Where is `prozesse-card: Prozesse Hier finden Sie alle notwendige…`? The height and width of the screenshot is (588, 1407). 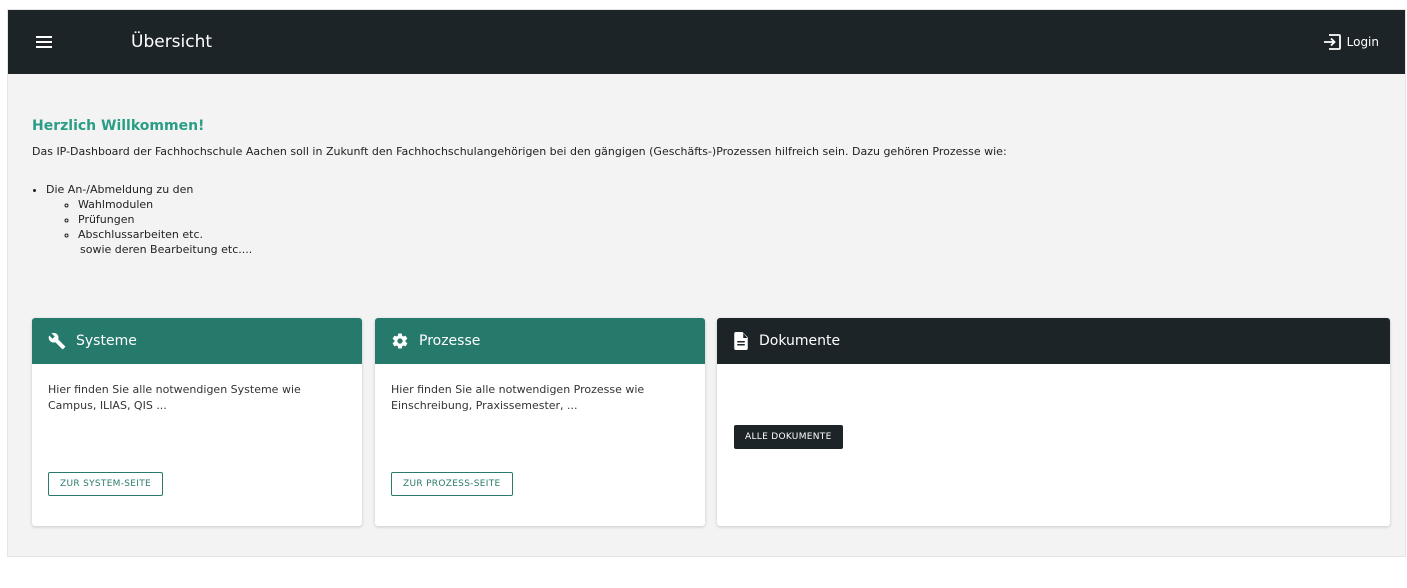
prozesse-card: Prozesse Hier finden Sie alle notwendige… is located at coordinates (540, 422).